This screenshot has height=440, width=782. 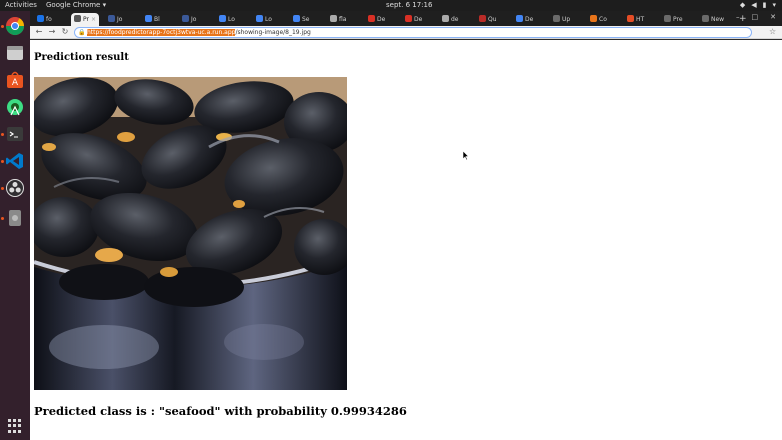 I want to click on browser-tab: fo, so click(x=49, y=19).